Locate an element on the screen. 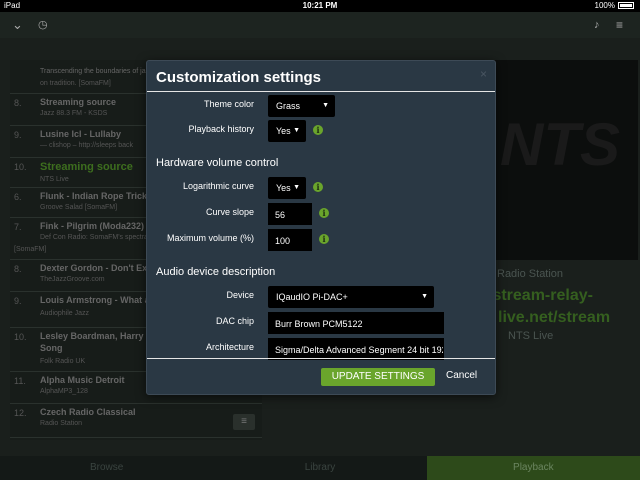 This screenshot has width=640, height=480. modal-header-divider is located at coordinates (321, 91).